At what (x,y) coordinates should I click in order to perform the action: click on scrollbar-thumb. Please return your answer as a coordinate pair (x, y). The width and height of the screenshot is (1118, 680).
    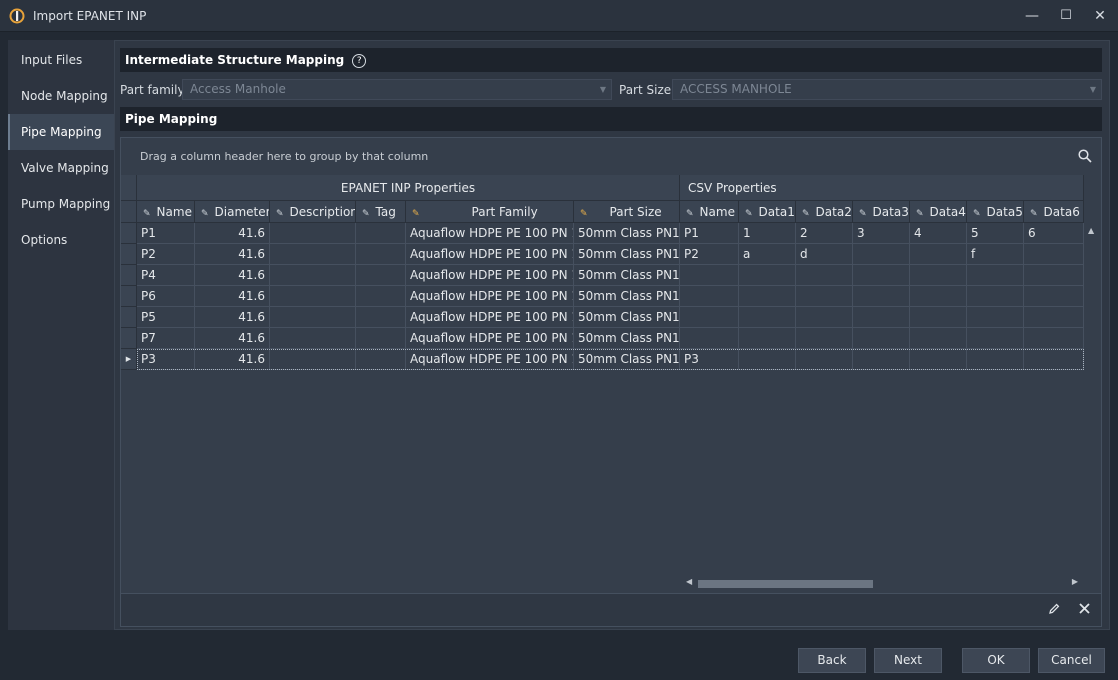
    Looking at the image, I should click on (785, 584).